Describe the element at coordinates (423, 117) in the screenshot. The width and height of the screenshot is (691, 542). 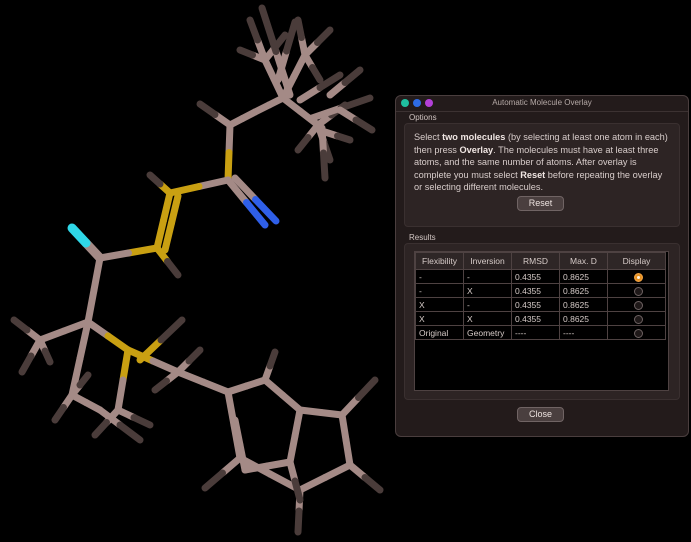
I see `options-group-label: Options` at that location.